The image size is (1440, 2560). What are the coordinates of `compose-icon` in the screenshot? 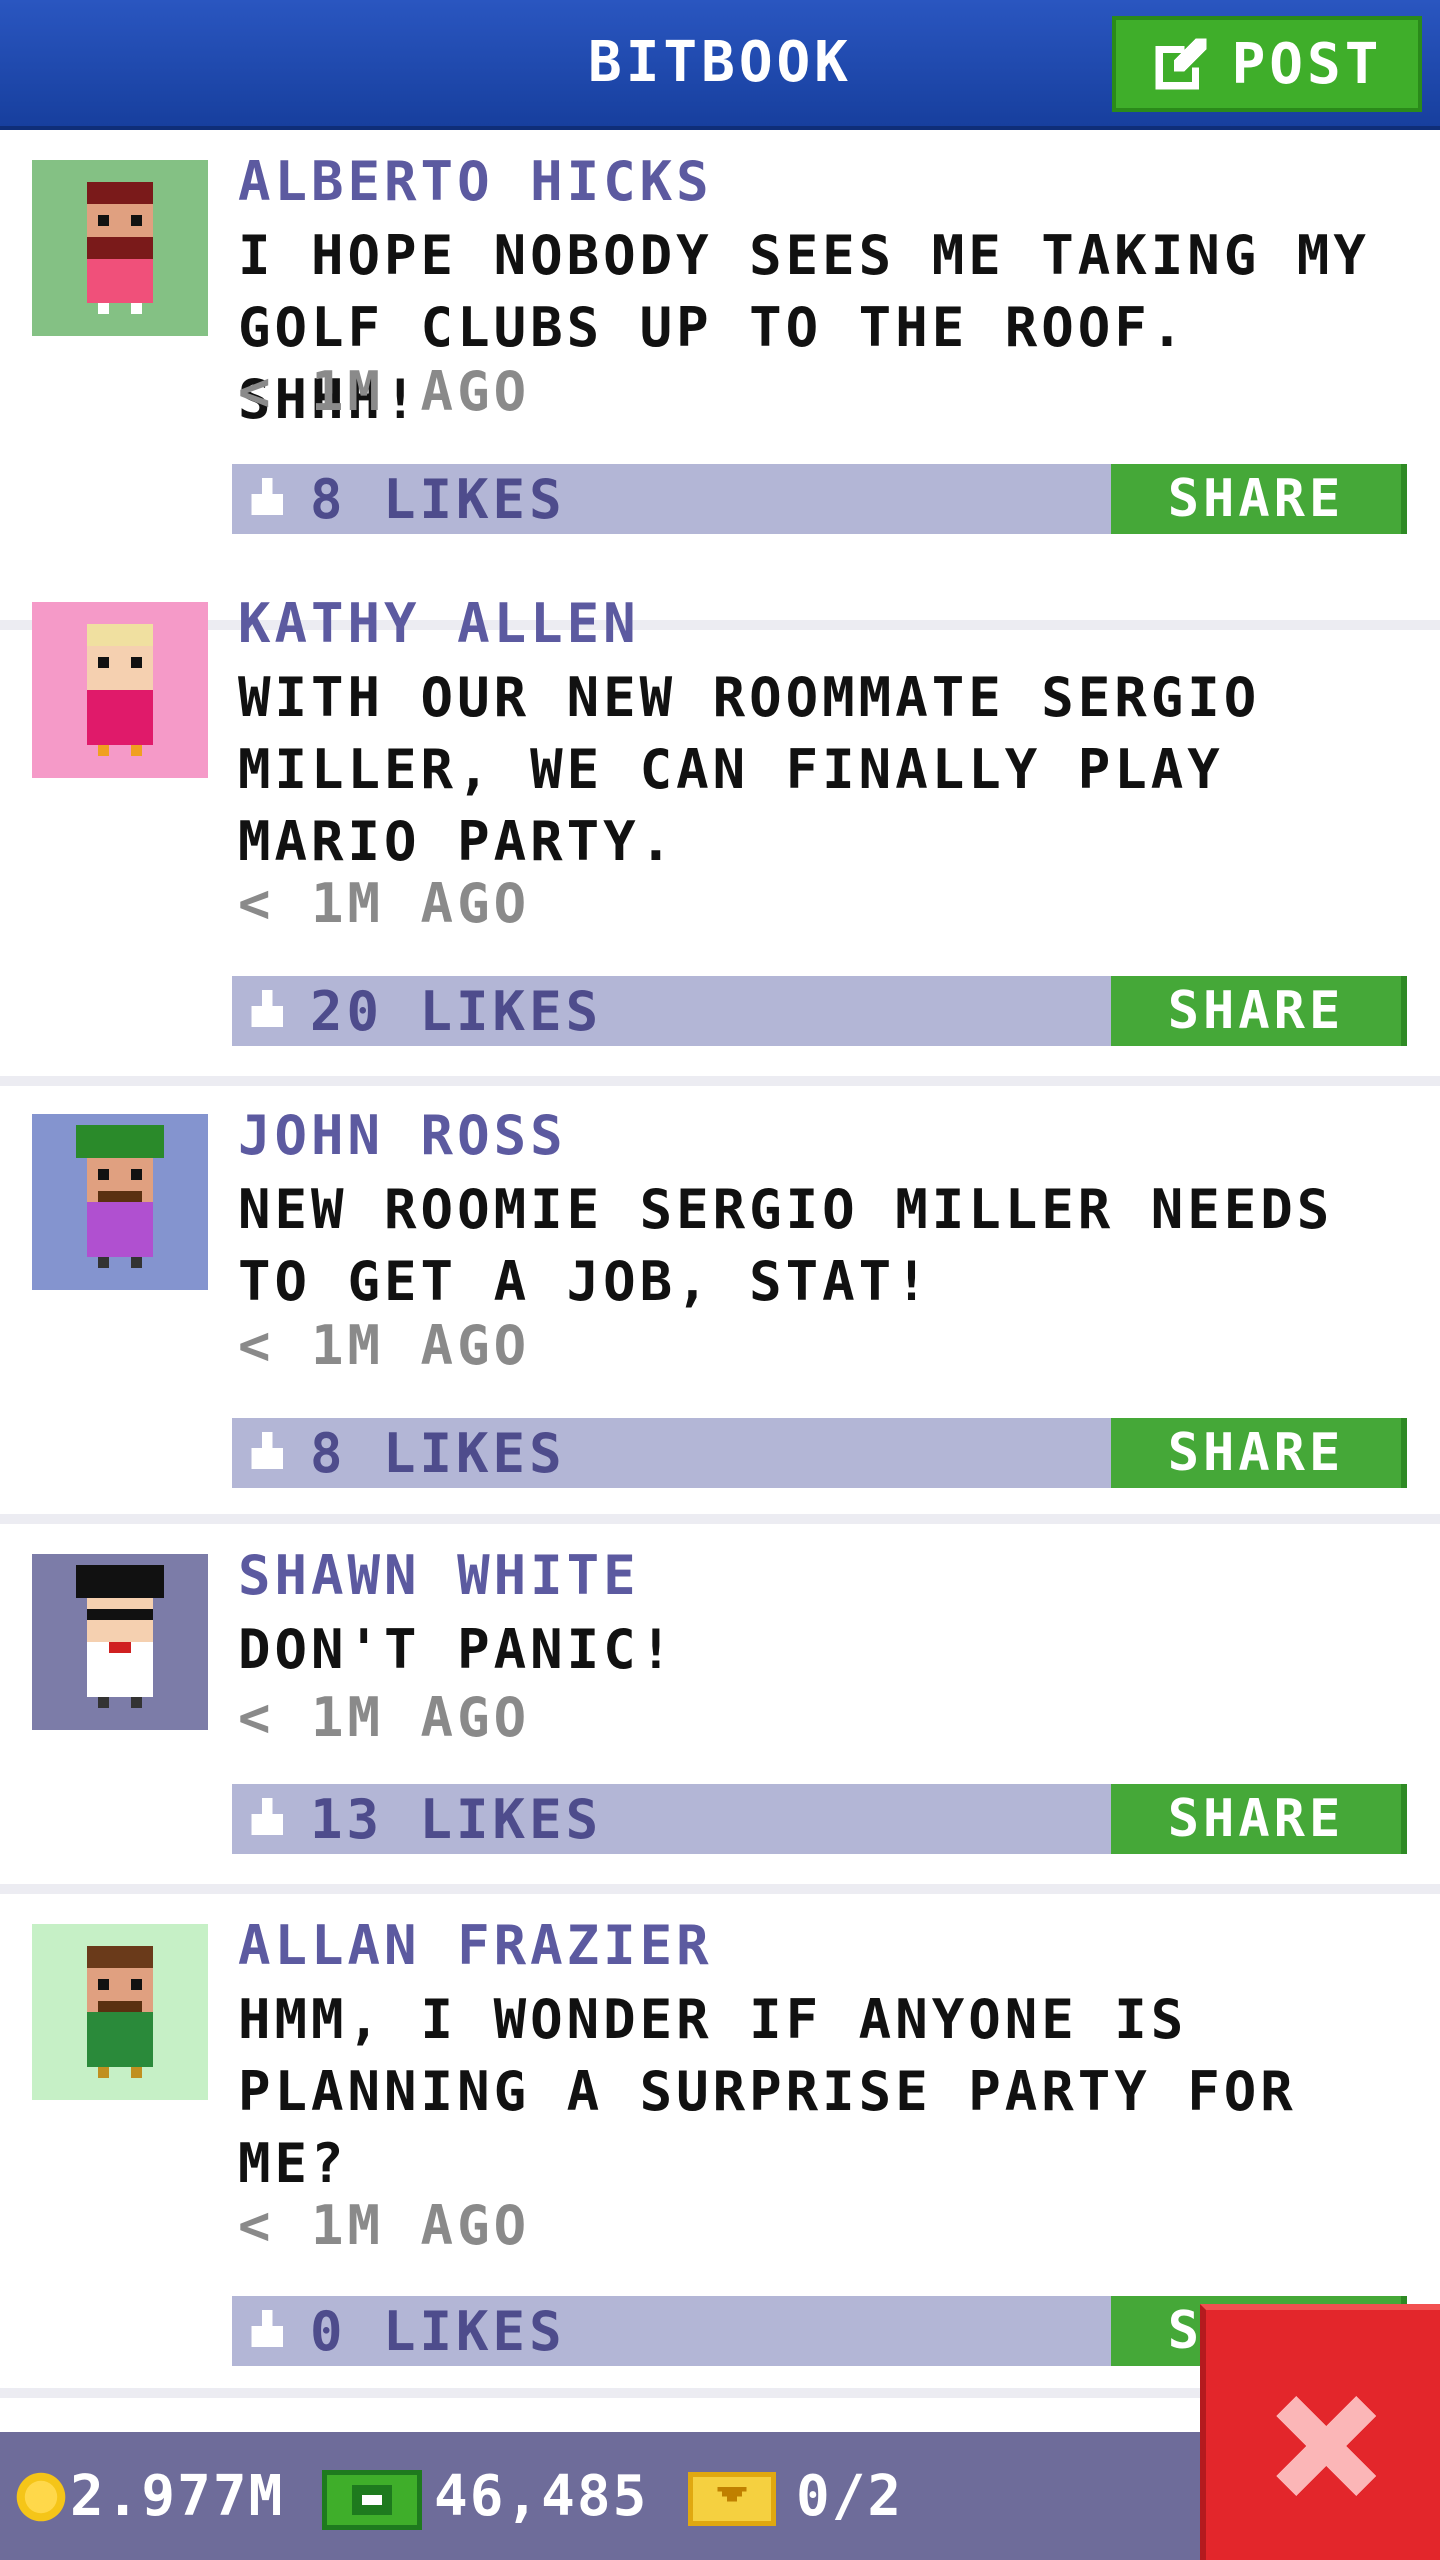 It's located at (1180, 64).